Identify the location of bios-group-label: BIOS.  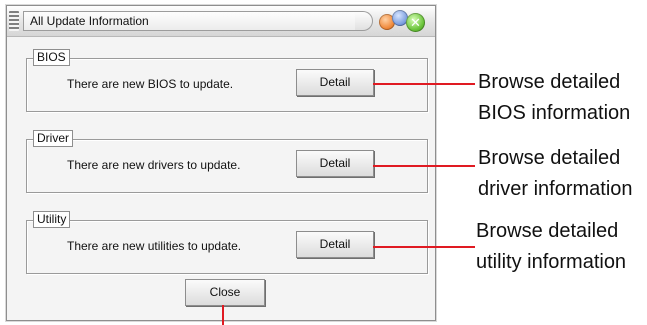
(51, 57).